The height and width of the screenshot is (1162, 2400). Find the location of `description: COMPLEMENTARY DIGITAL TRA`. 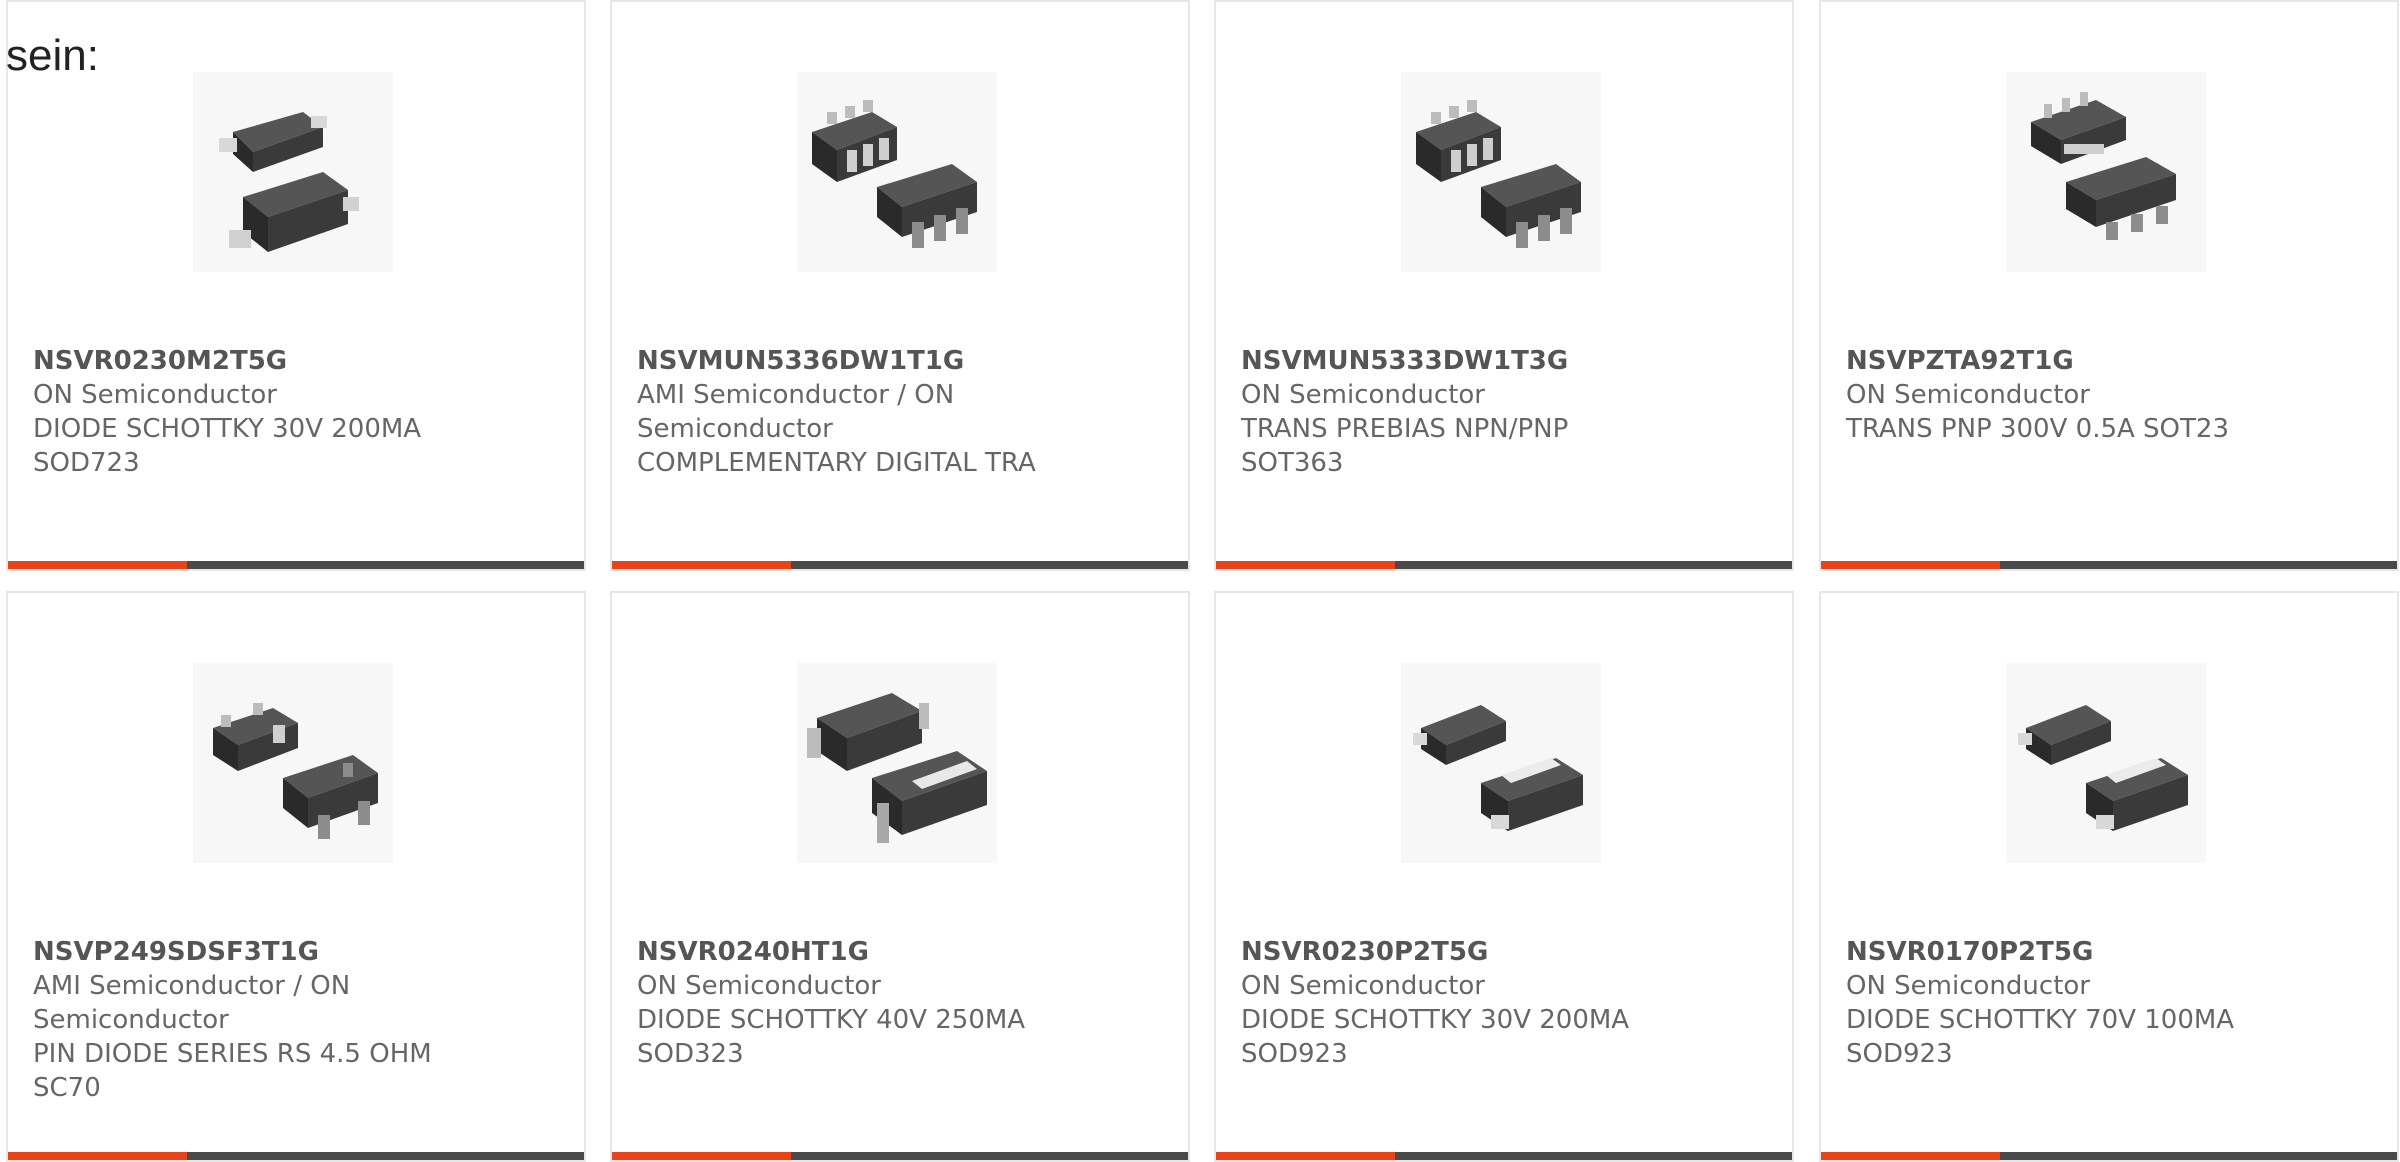

description: COMPLEMENTARY DIGITAL TRA is located at coordinates (836, 463).